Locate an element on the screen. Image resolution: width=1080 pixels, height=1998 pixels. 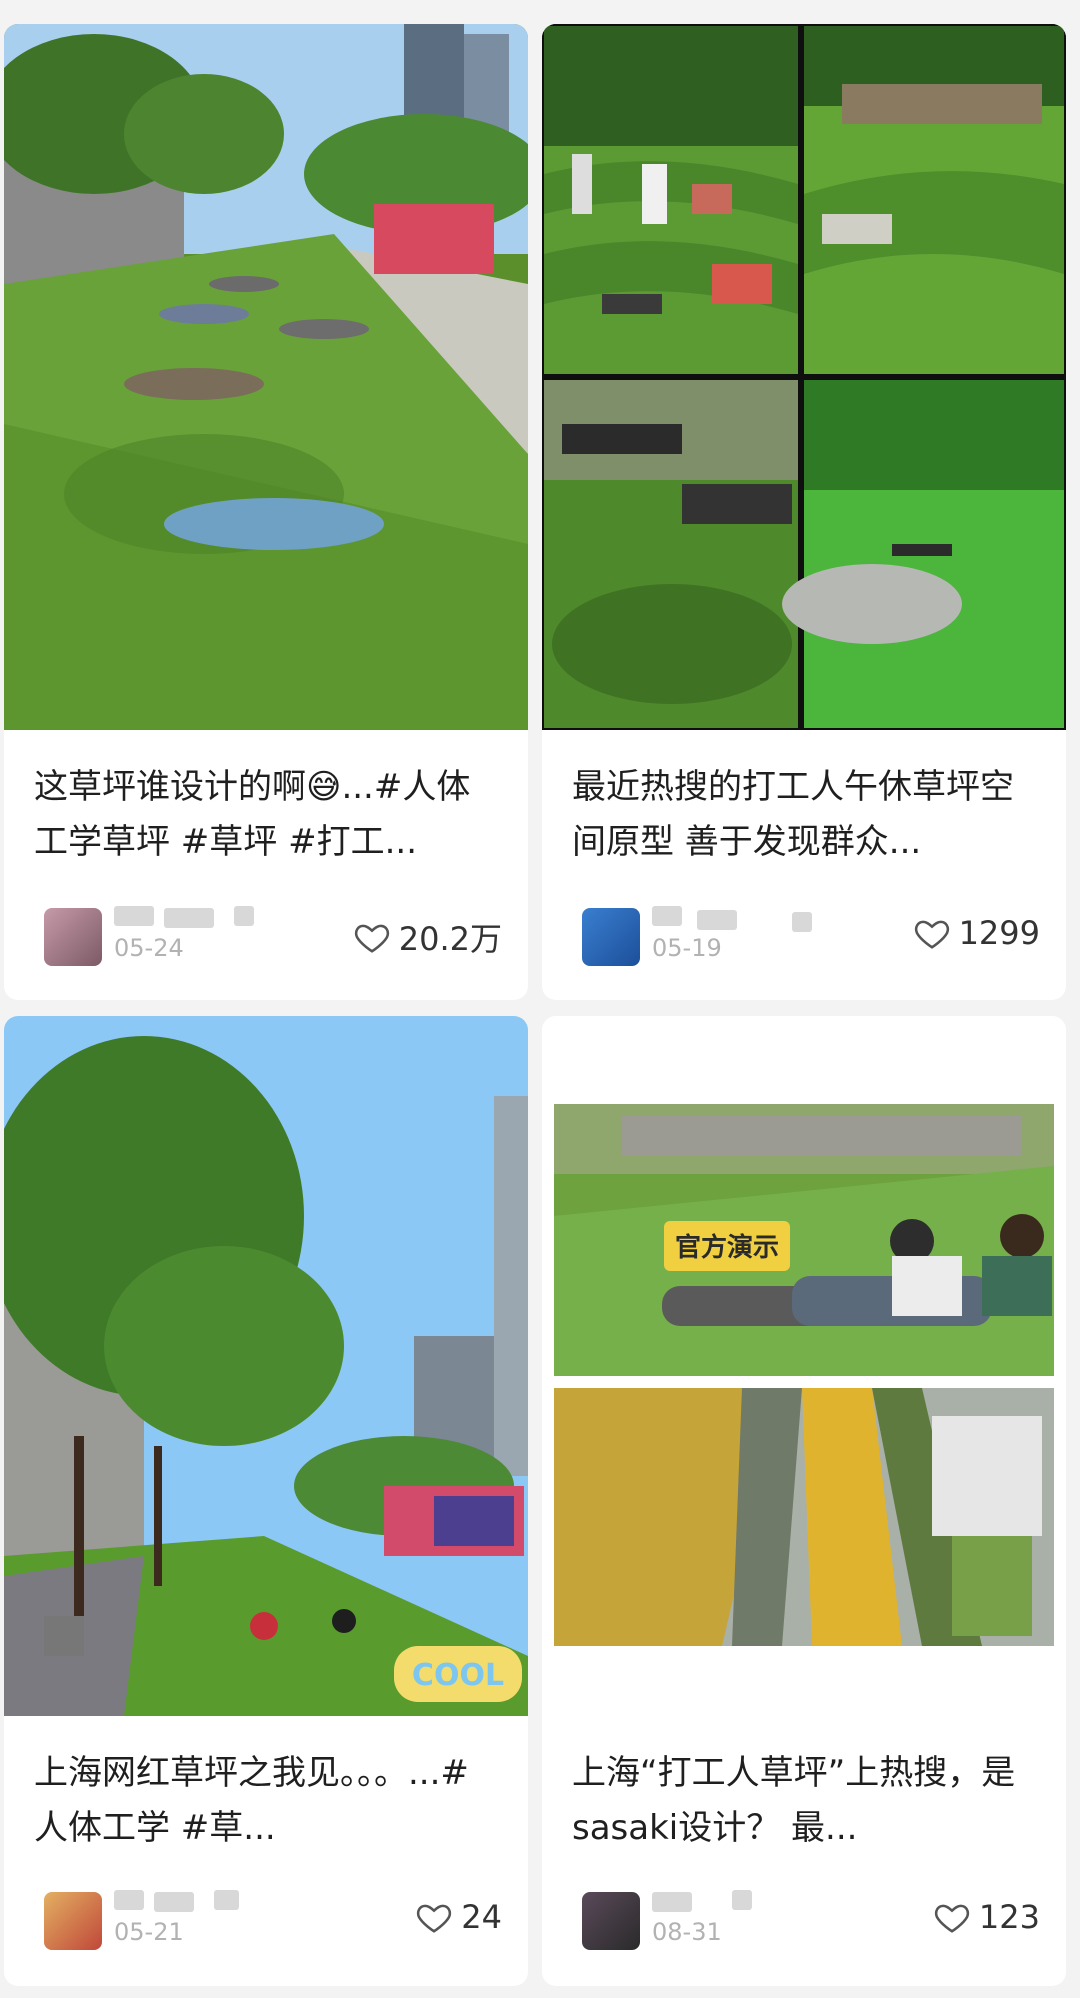
like-count: 1299 is located at coordinates (999, 933).